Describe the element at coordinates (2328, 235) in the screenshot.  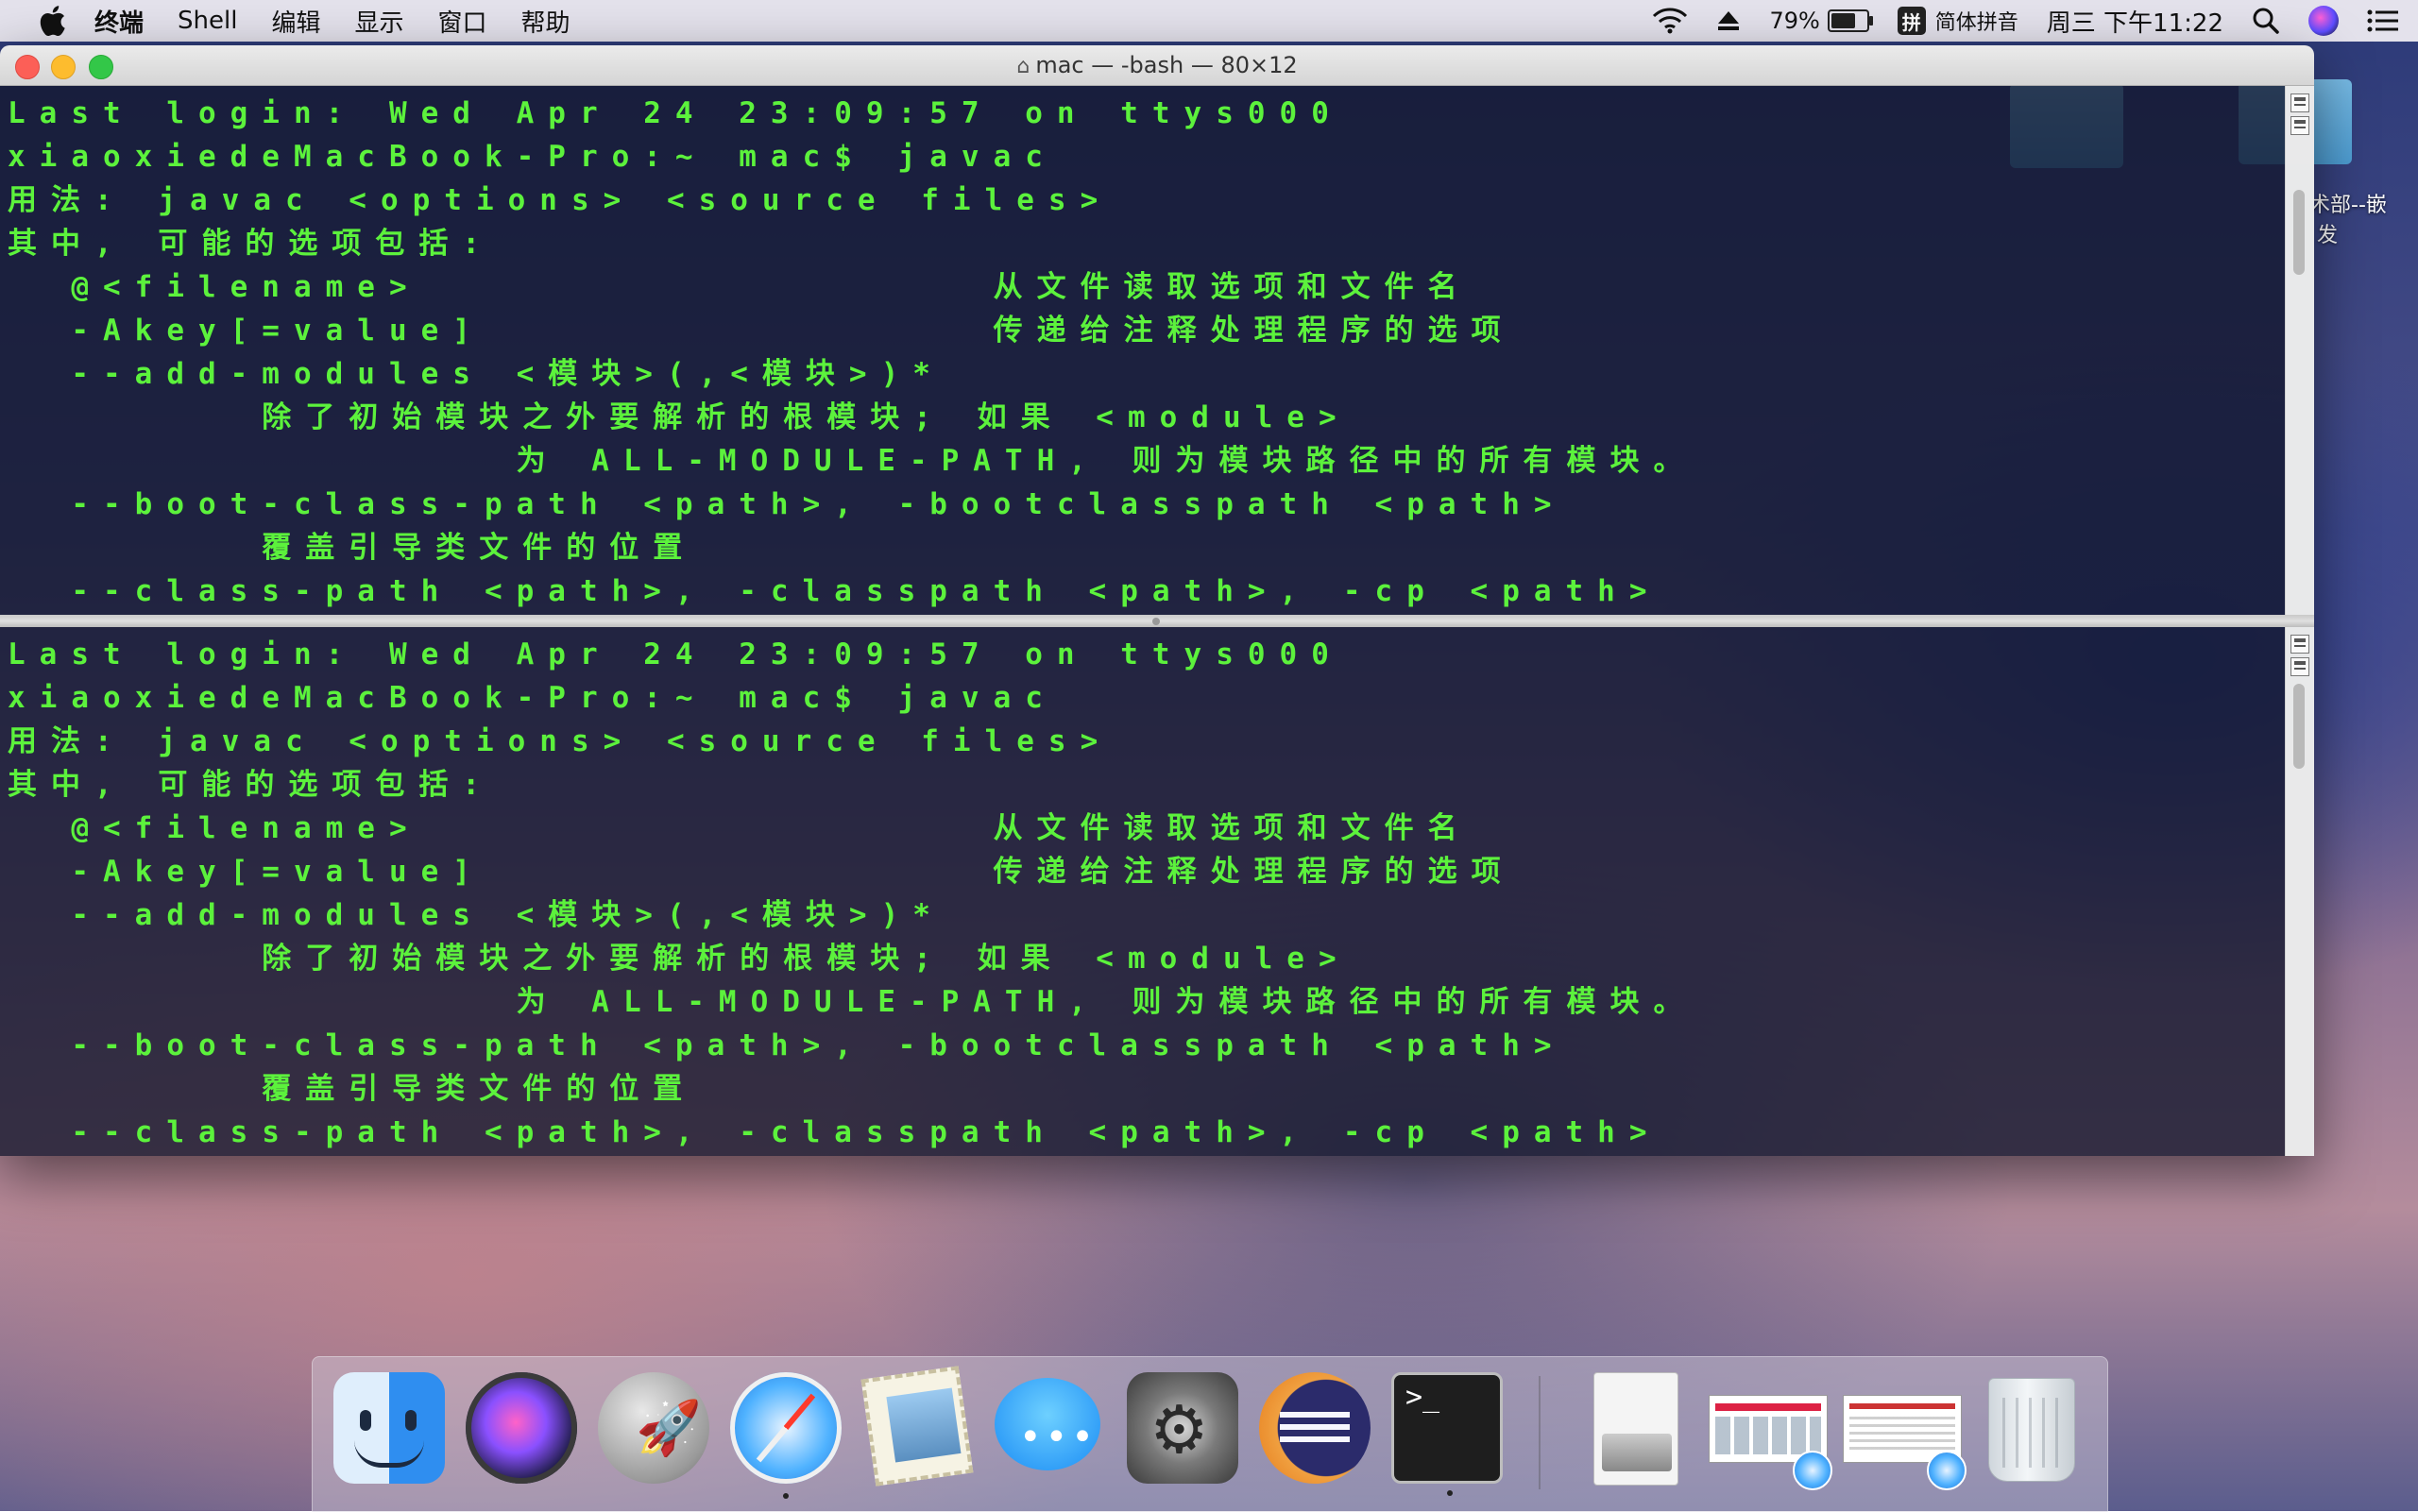
I see `desktop-folder-label-line: 发` at that location.